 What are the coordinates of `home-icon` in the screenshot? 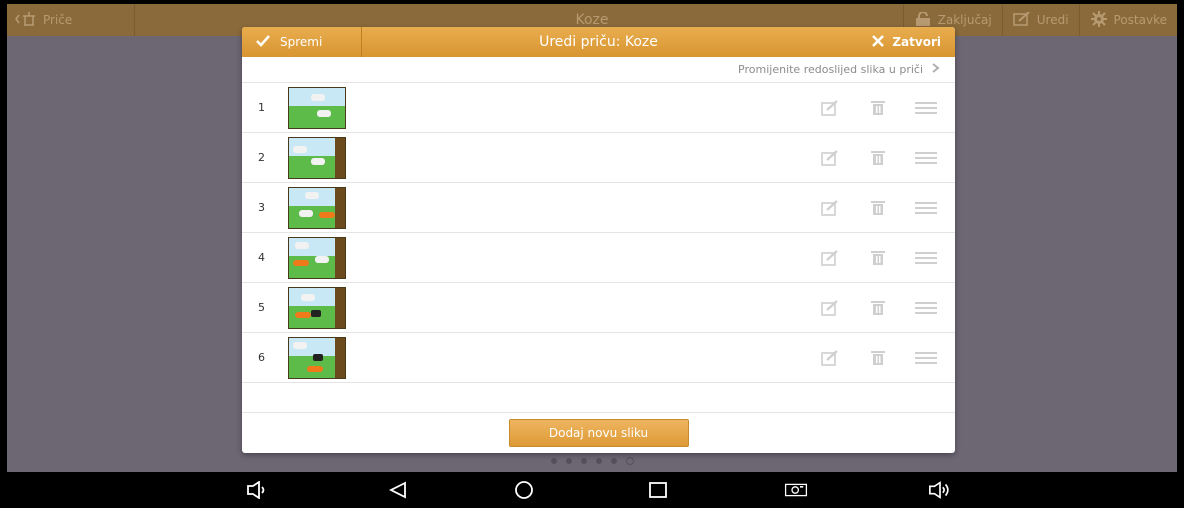 It's located at (524, 490).